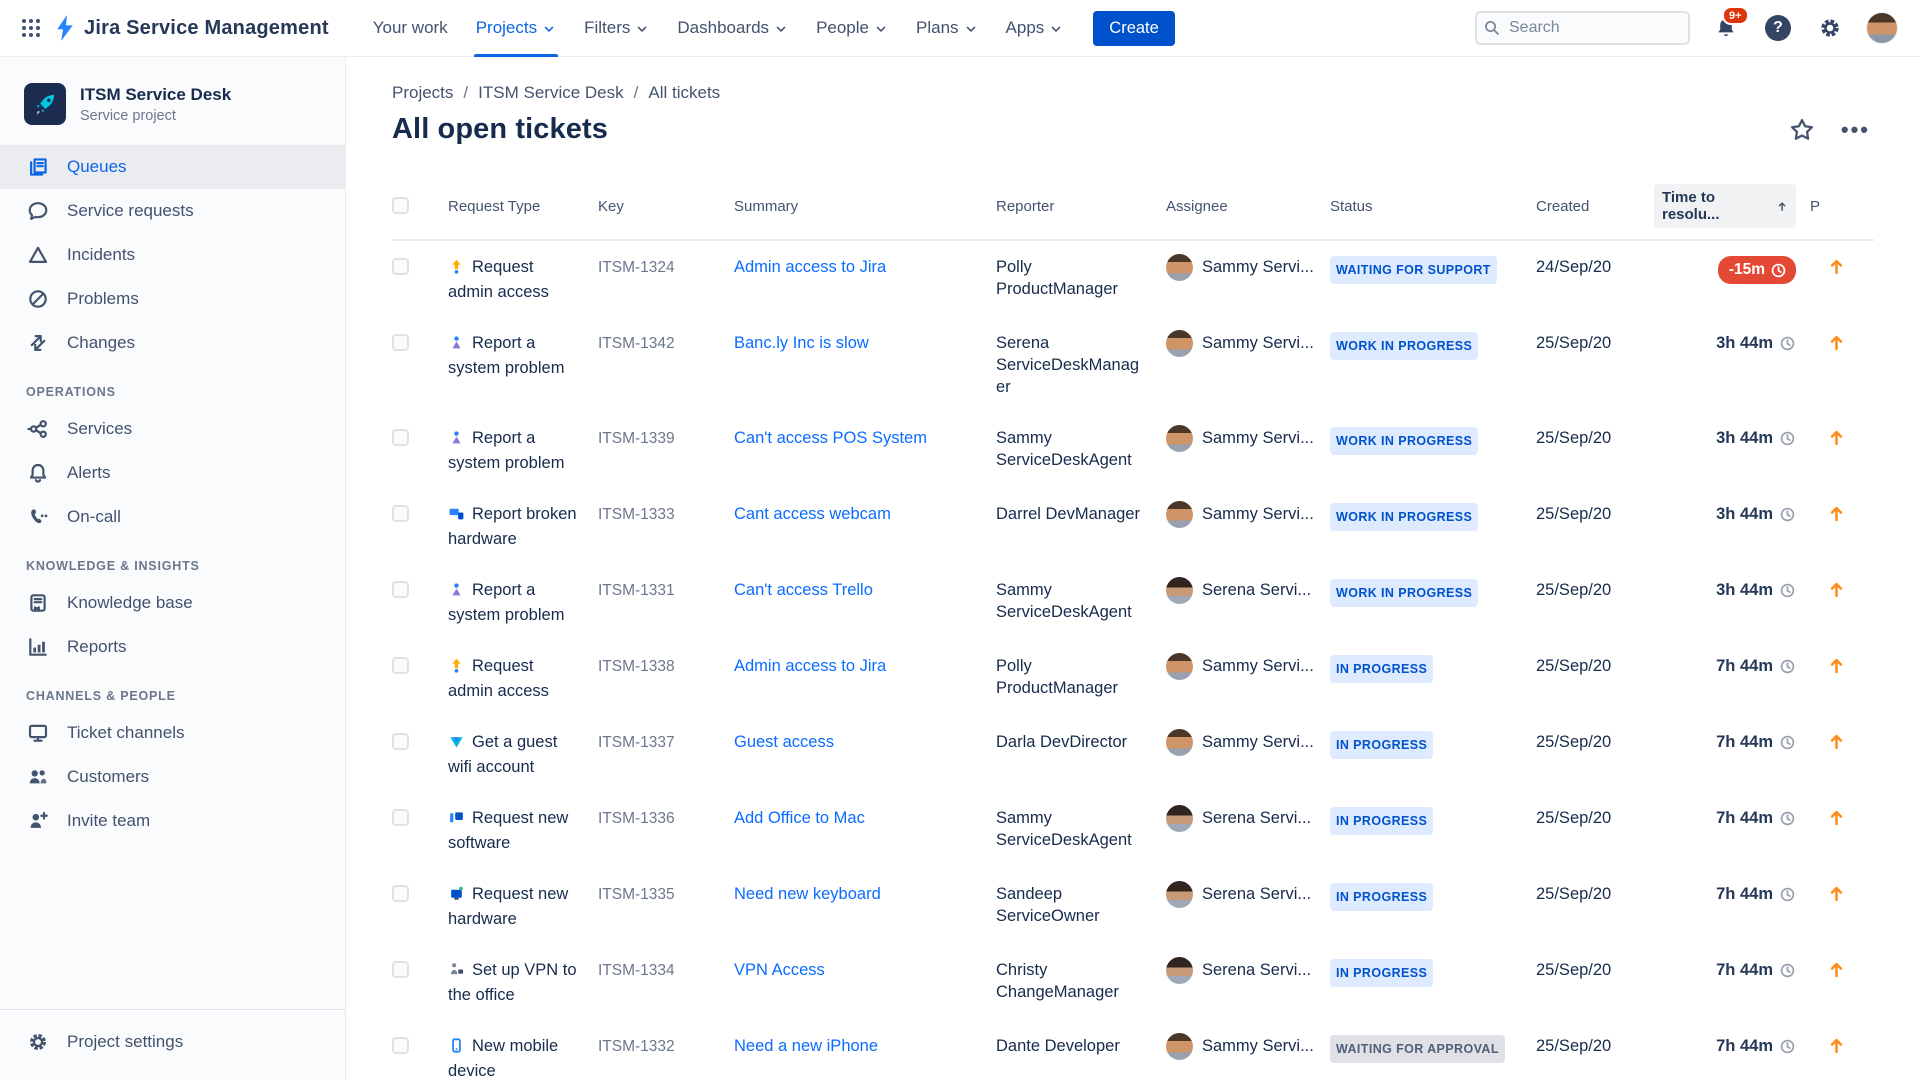  I want to click on column-header-key: Key, so click(666, 206).